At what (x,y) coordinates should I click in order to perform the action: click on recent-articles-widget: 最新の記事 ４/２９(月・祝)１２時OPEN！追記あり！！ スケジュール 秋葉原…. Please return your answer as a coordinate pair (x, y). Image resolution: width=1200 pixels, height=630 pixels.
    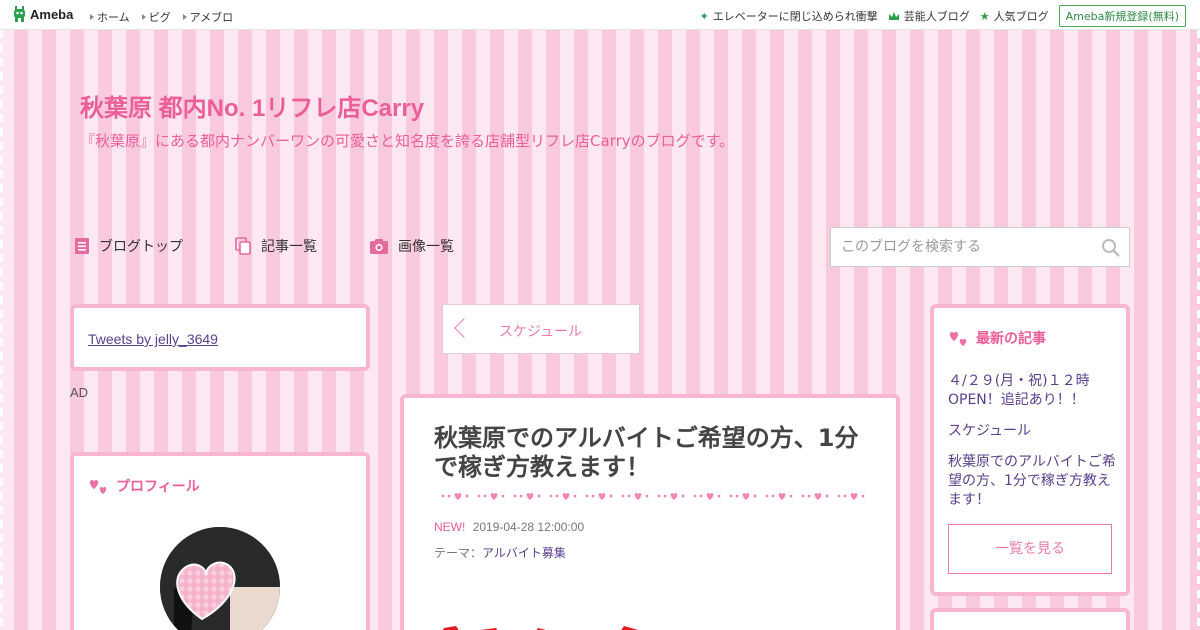
    Looking at the image, I should click on (1030, 450).